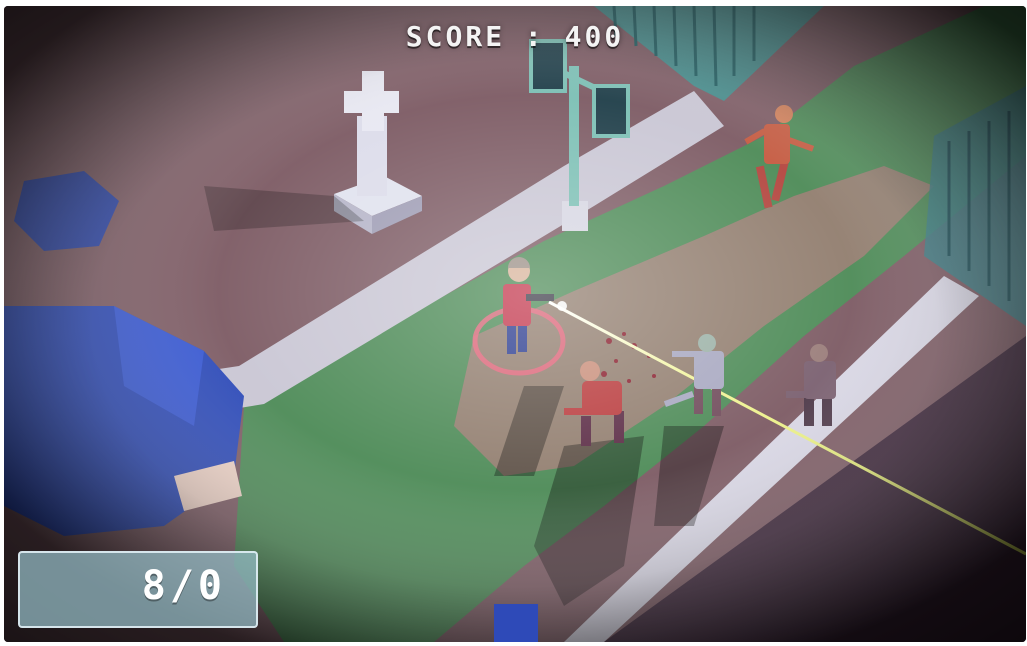 This screenshot has width=1027, height=646. I want to click on ammo-panel: 8/0, so click(138, 589).